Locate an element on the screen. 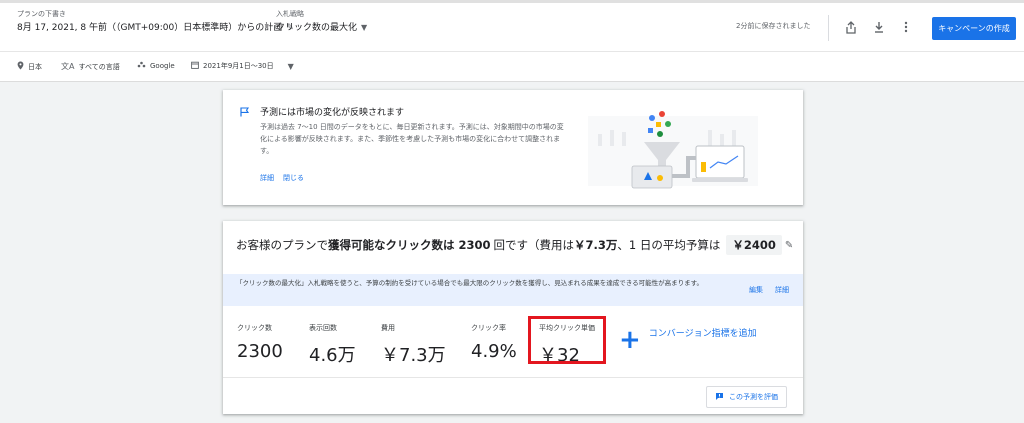 This screenshot has height=423, width=1024. download-icon is located at coordinates (879, 27).